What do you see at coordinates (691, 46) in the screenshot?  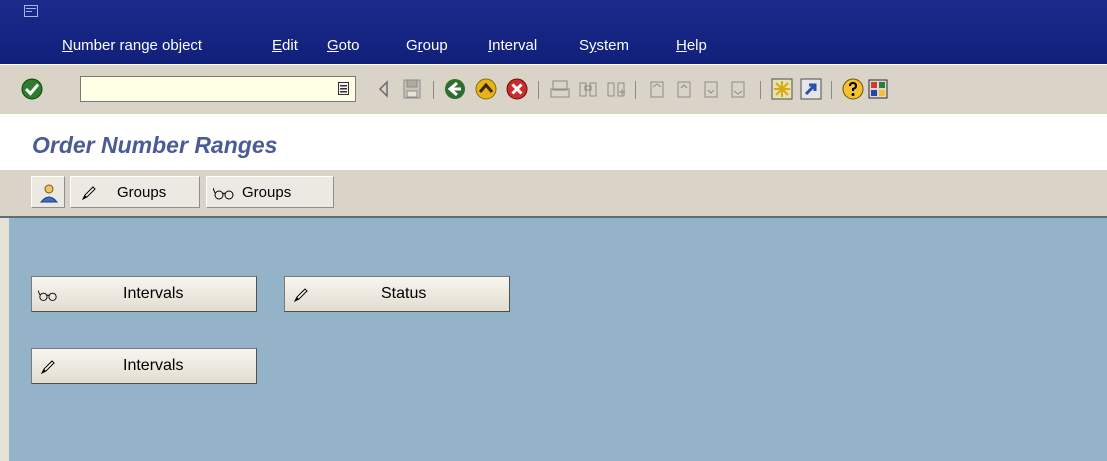 I see `menu-help: Help` at bounding box center [691, 46].